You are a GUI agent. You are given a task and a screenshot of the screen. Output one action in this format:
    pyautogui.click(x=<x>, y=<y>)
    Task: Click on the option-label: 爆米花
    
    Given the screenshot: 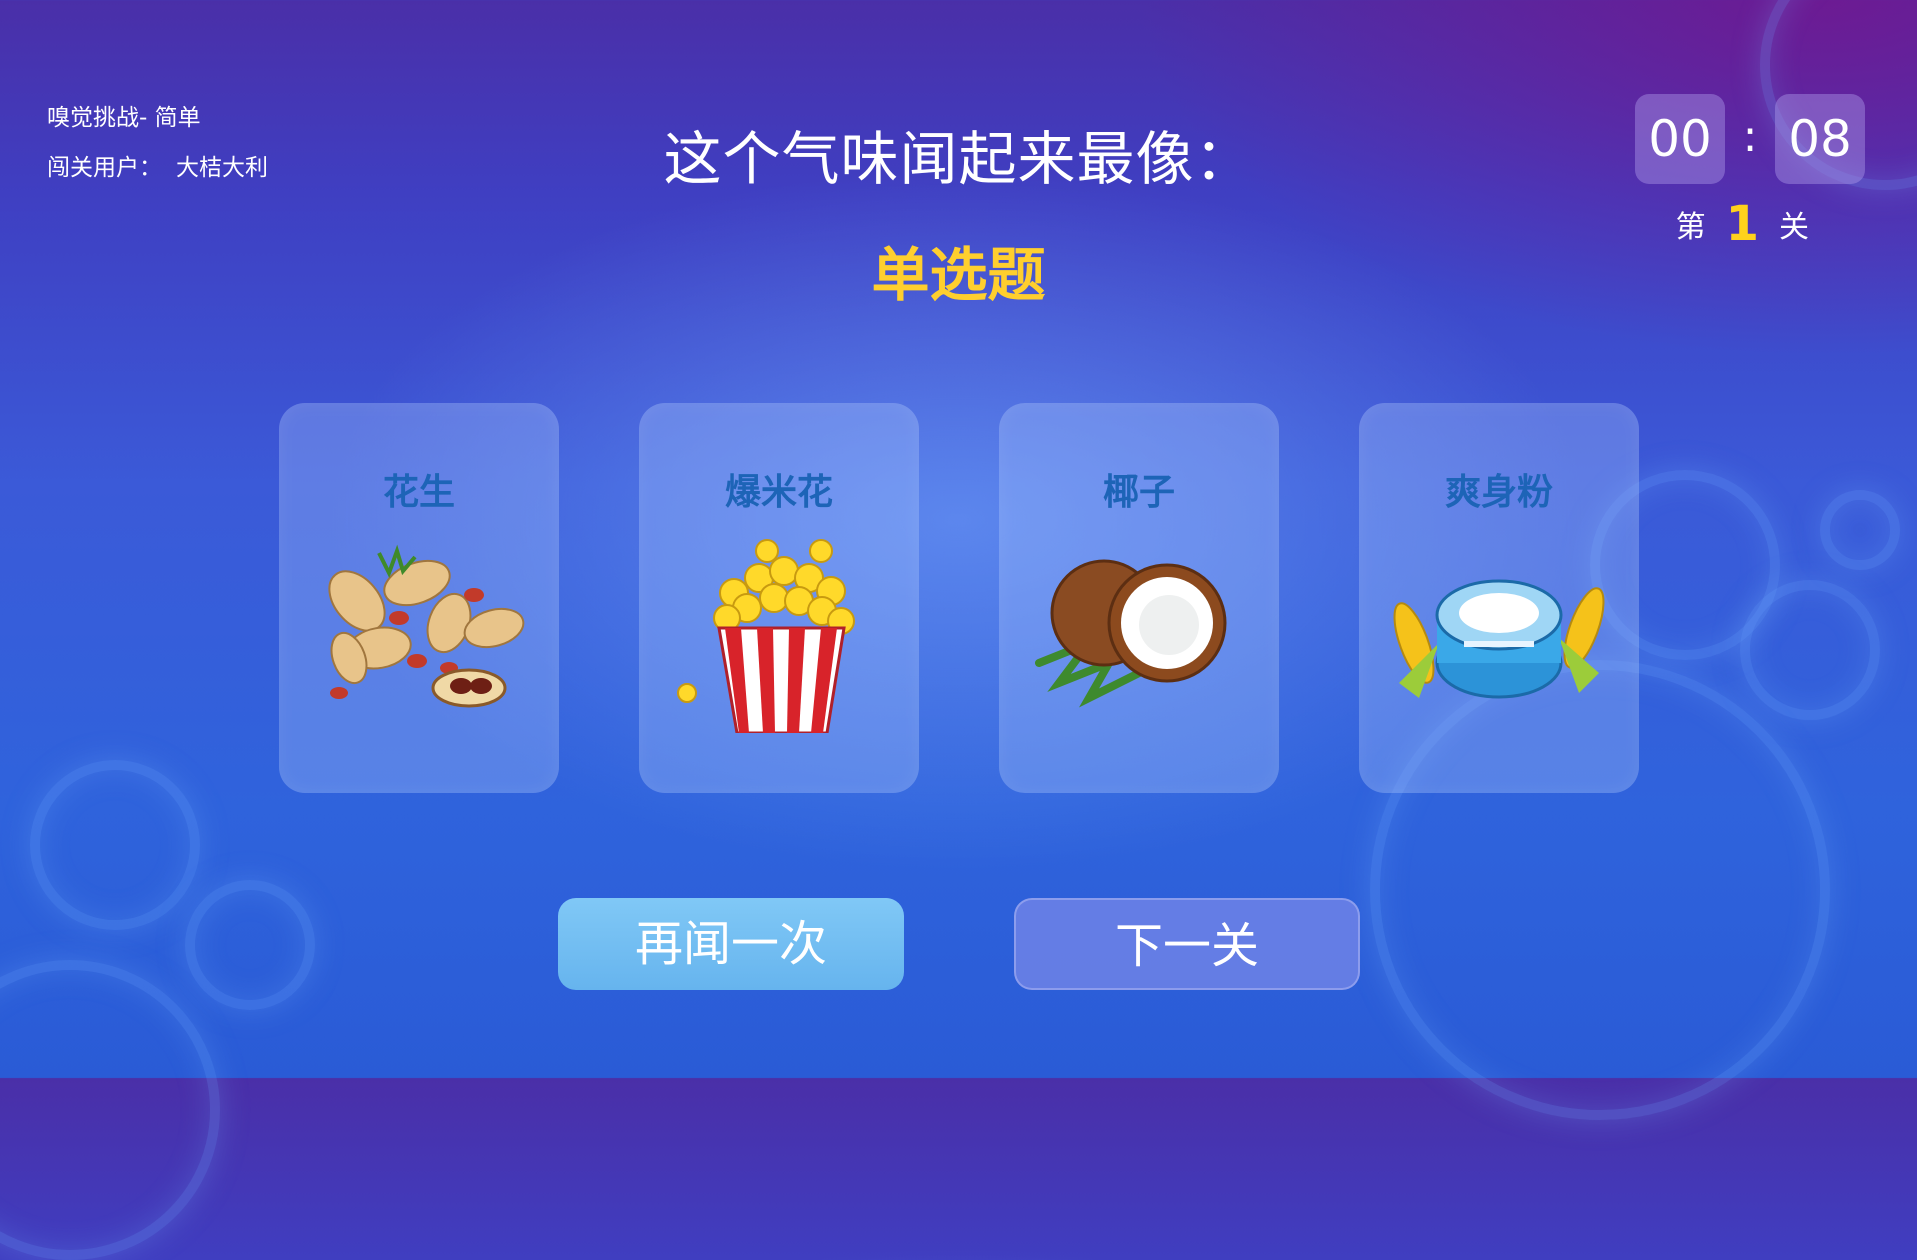 What is the action you would take?
    pyautogui.click(x=778, y=492)
    